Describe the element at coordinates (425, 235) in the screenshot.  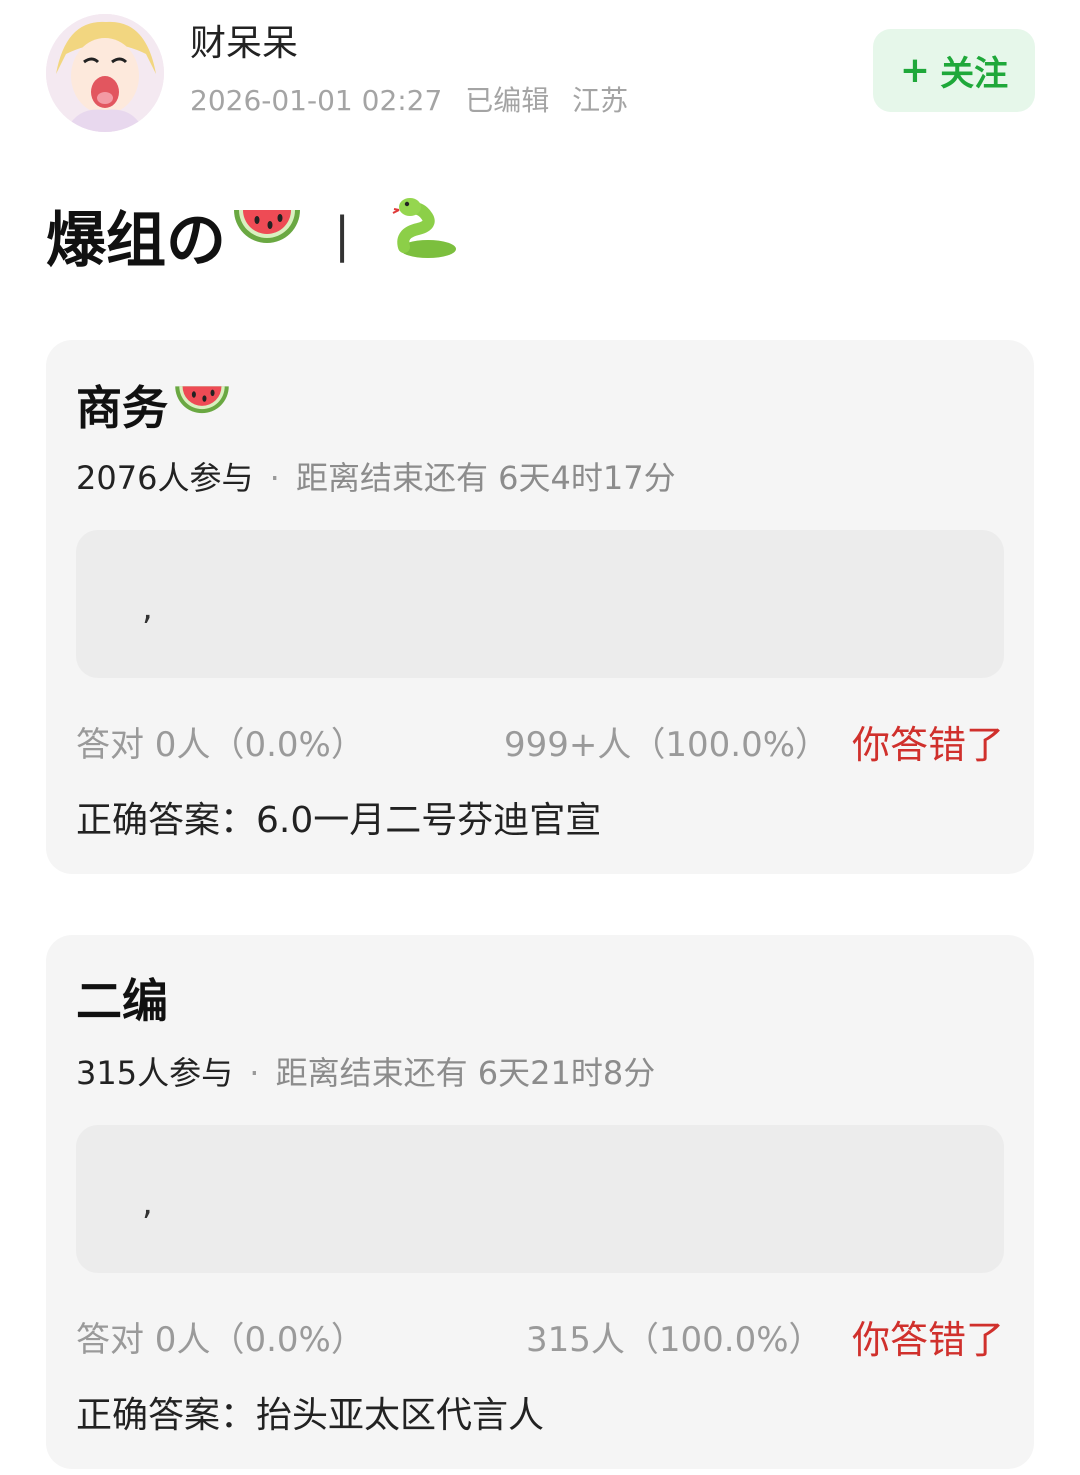
I see `snake-icon` at that location.